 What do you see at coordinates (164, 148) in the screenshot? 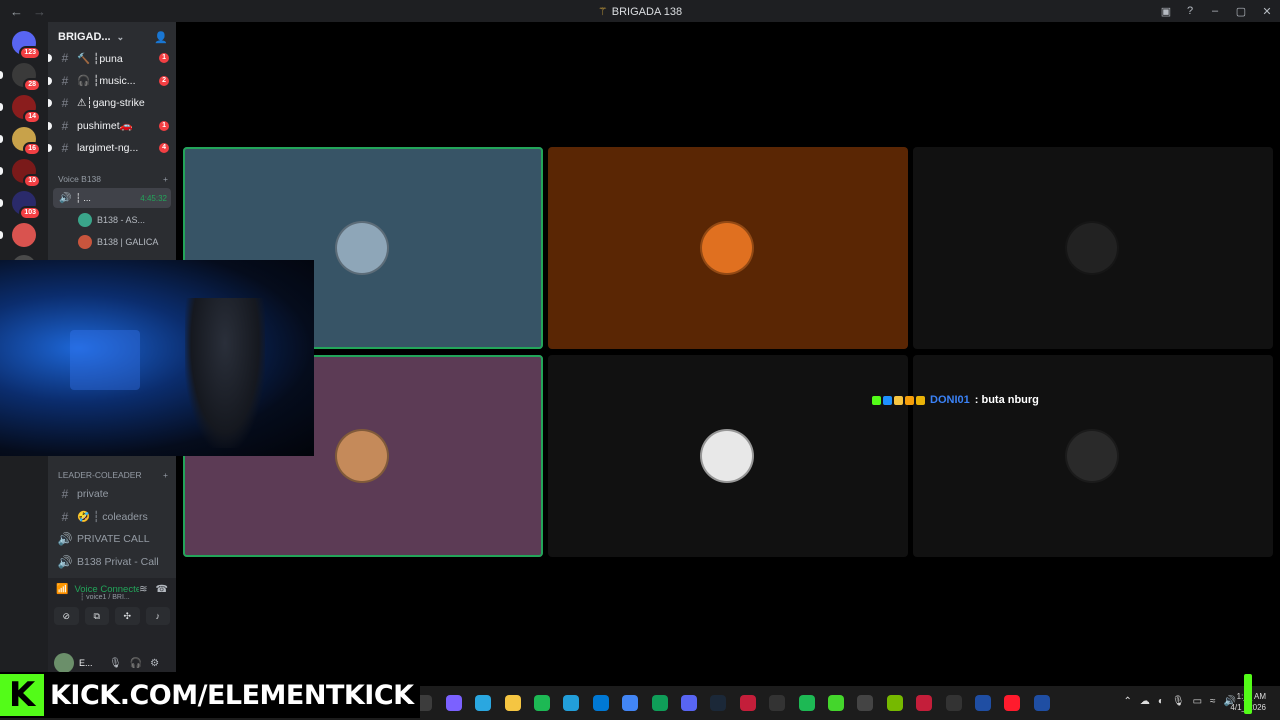
I see `unread-count: 4` at bounding box center [164, 148].